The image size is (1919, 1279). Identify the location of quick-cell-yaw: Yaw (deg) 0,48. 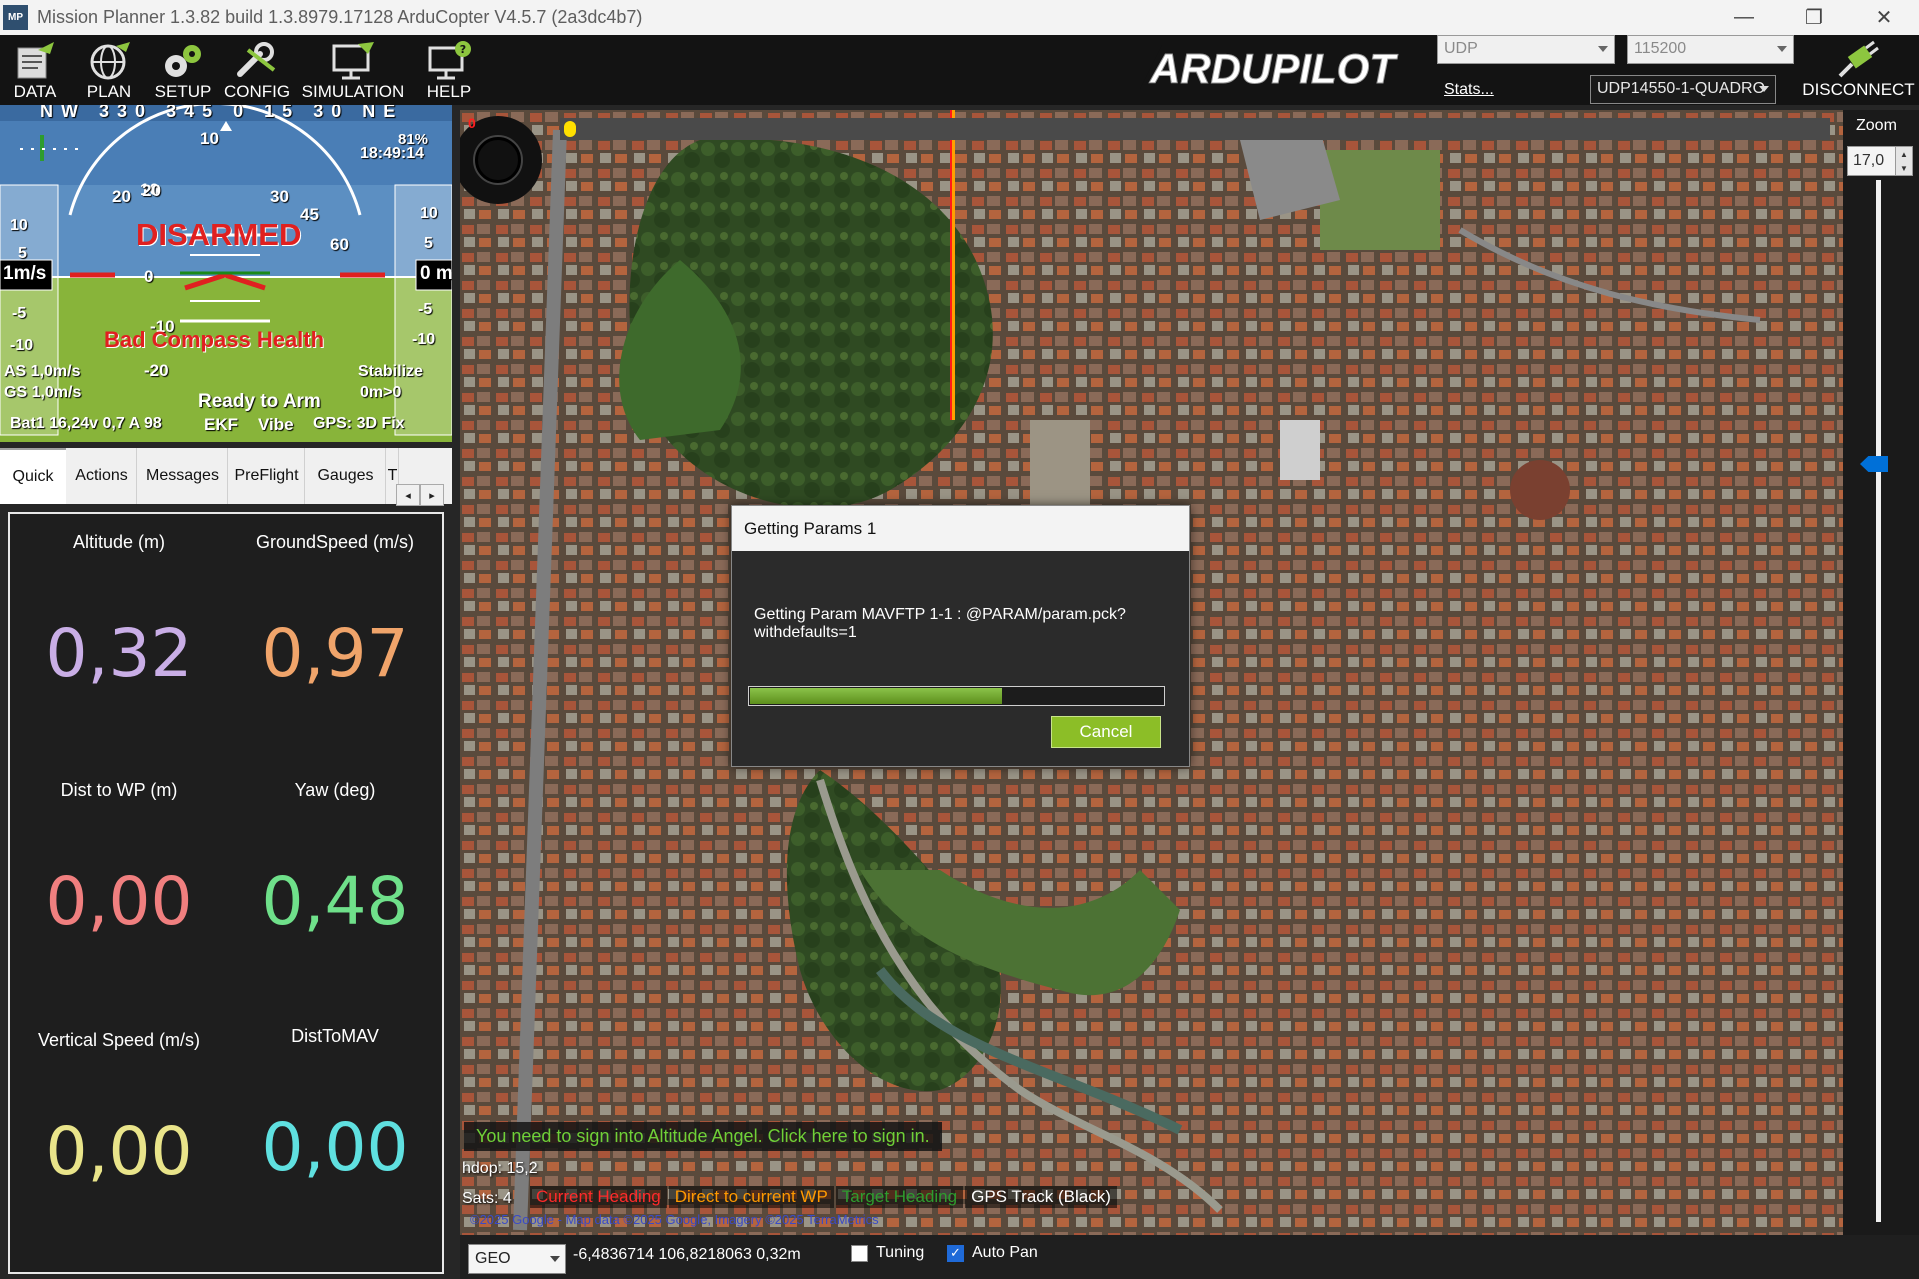
(335, 860).